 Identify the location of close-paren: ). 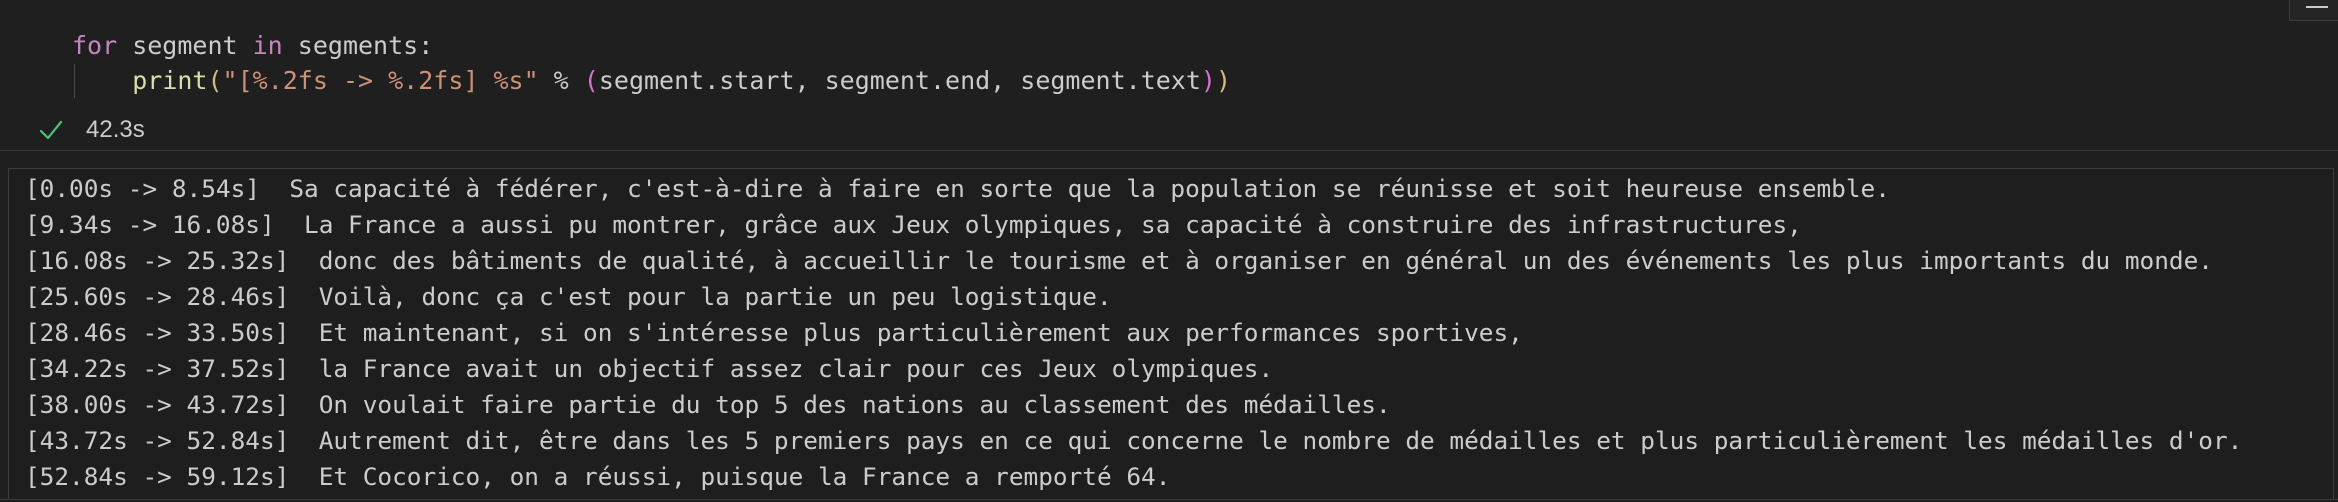
(1223, 80).